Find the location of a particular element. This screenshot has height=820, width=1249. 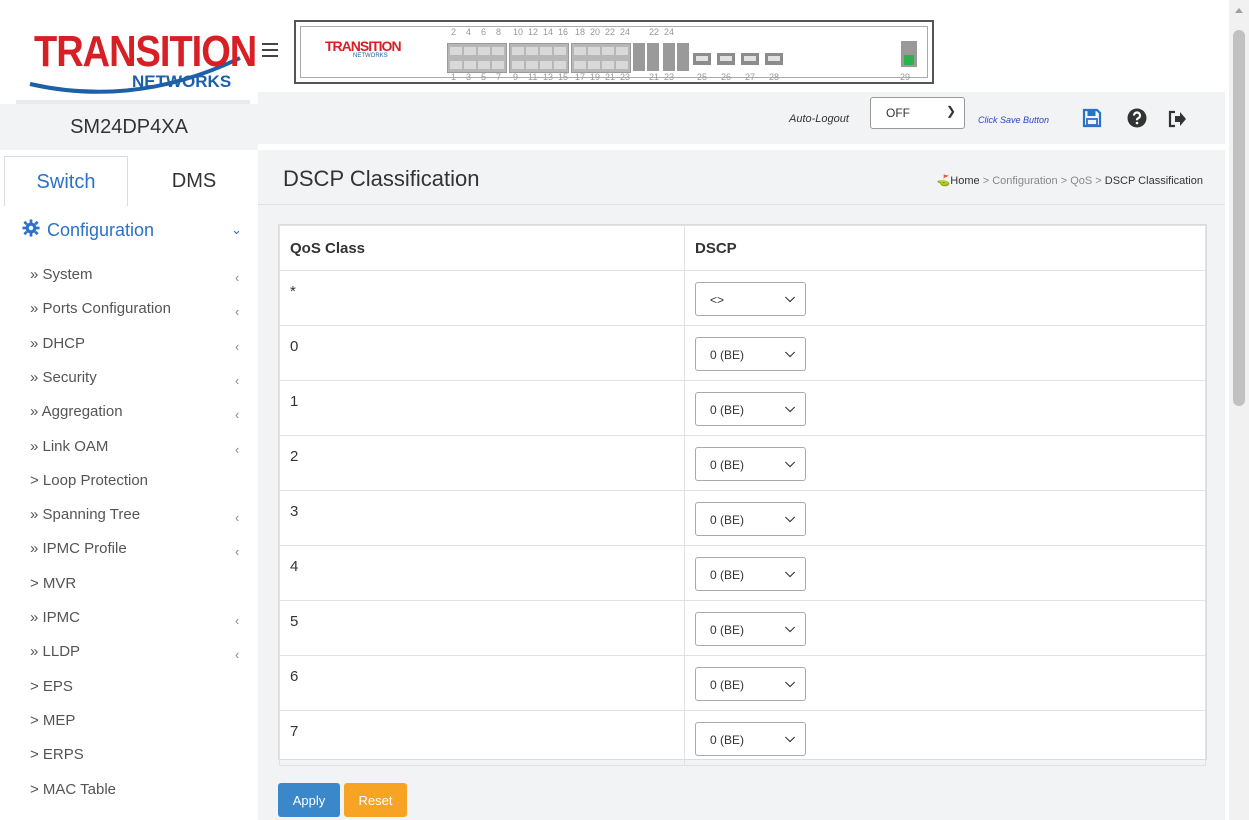

sidebar-item: » LLDP ‹ is located at coordinates (129, 652).